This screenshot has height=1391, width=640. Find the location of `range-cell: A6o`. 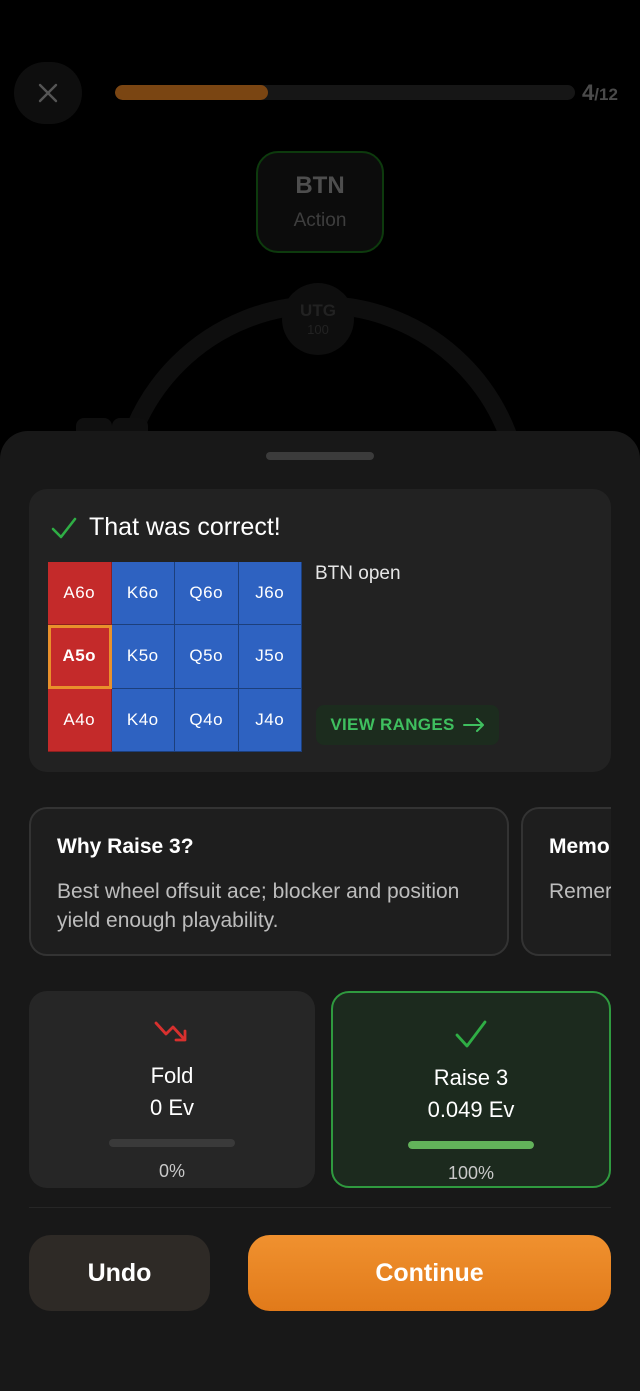

range-cell: A6o is located at coordinates (80, 594).